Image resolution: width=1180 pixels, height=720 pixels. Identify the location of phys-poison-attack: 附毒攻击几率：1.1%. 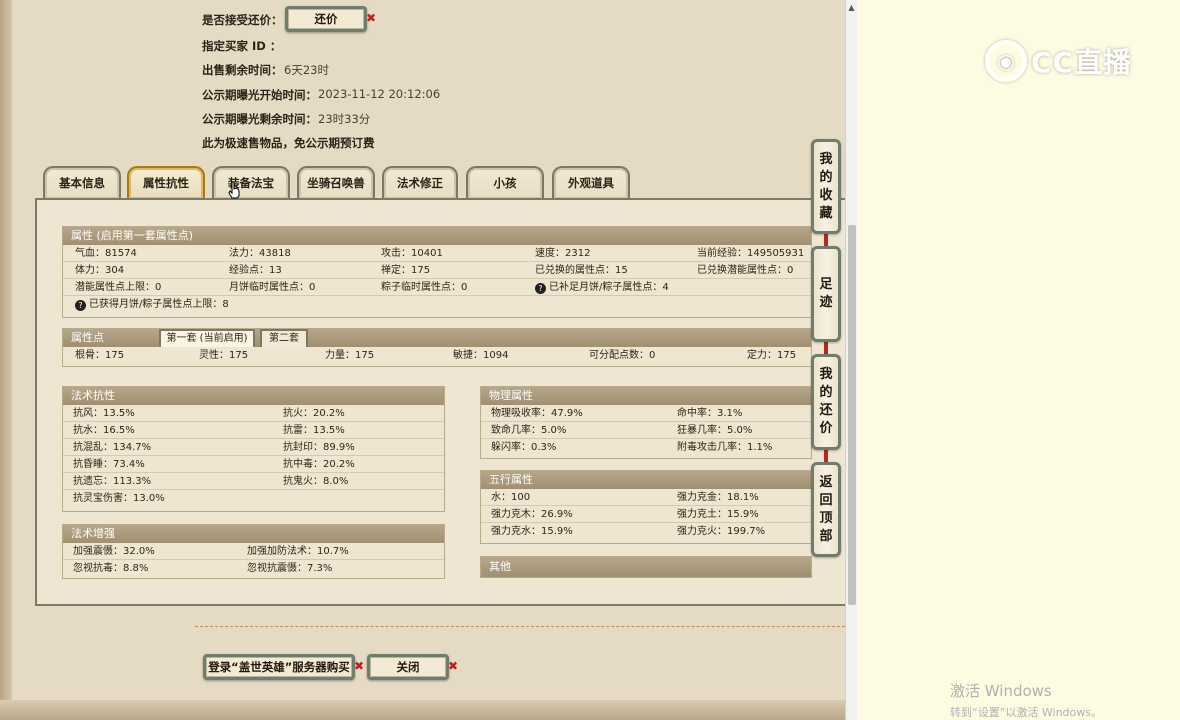
(725, 447).